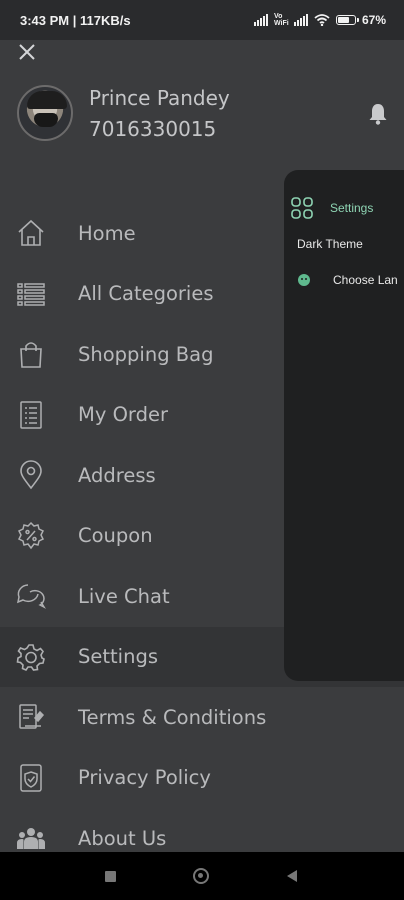 Image resolution: width=404 pixels, height=900 pixels. I want to click on location-pin-icon, so click(31, 475).